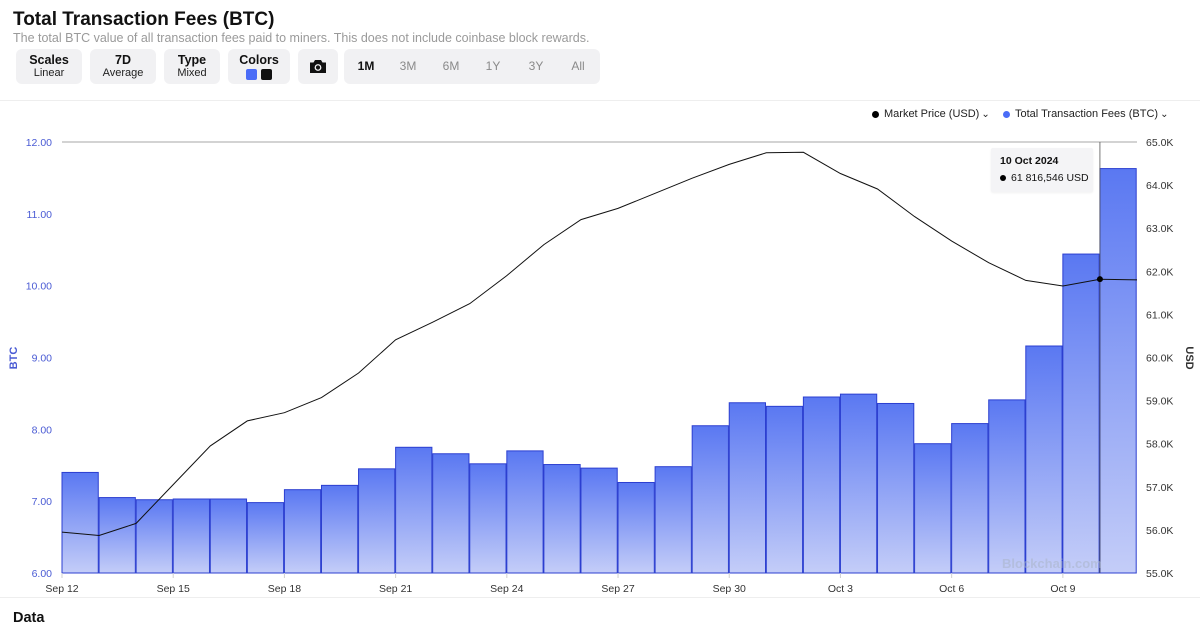 Image resolution: width=1200 pixels, height=638 pixels. Describe the element at coordinates (1062, 589) in the screenshot. I see `x-tick-label: Oct 9` at that location.